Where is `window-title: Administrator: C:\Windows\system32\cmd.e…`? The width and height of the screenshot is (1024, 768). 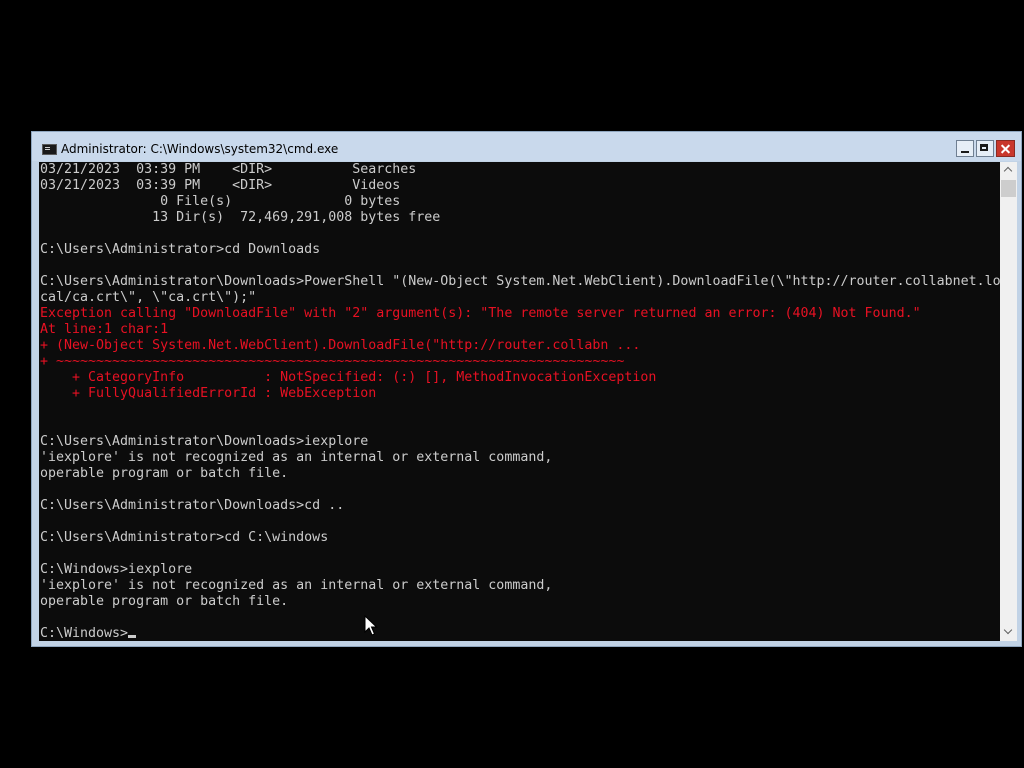 window-title: Administrator: C:\Windows\system32\cmd.e… is located at coordinates (200, 149).